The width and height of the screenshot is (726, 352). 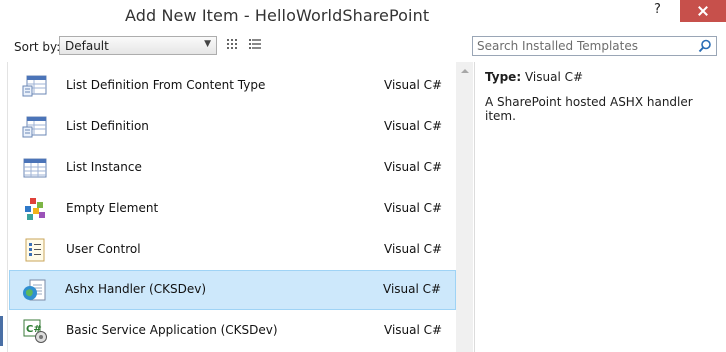 What do you see at coordinates (104, 167) in the screenshot?
I see `template-name: List Instance` at bounding box center [104, 167].